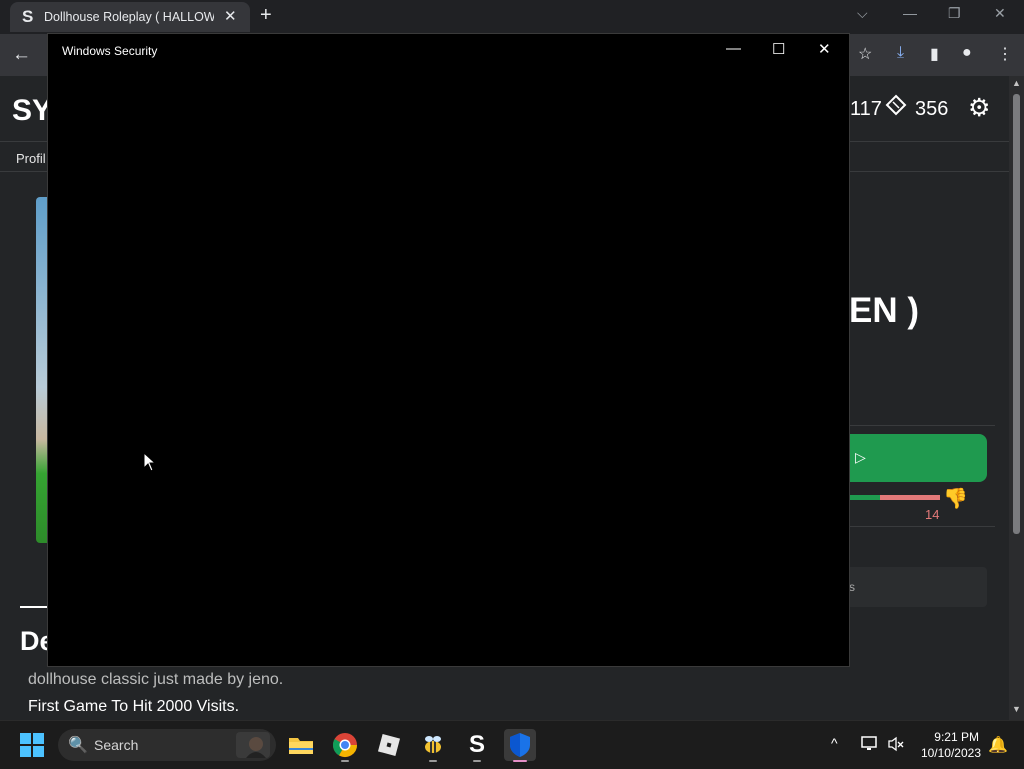  Describe the element at coordinates (931, 109) in the screenshot. I see `tickets-balance: 356` at that location.